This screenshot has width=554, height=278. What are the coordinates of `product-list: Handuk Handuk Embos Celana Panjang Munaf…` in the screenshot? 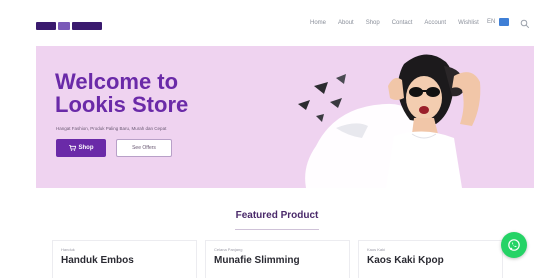 It's located at (282, 259).